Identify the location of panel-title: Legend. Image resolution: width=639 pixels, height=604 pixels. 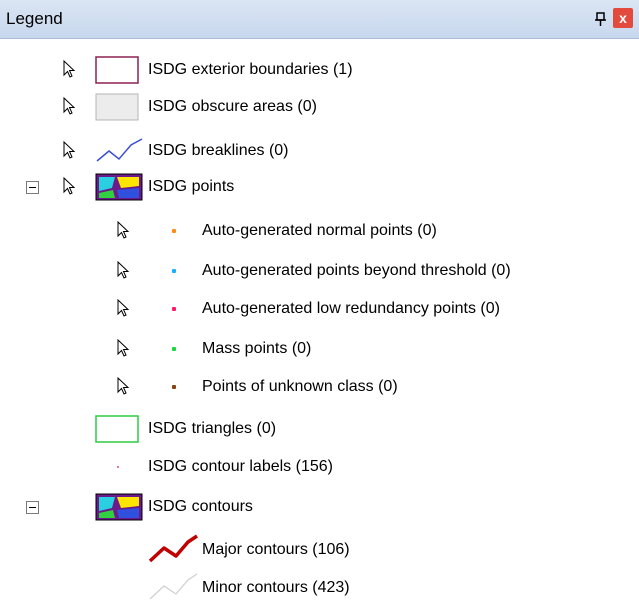
(34, 18).